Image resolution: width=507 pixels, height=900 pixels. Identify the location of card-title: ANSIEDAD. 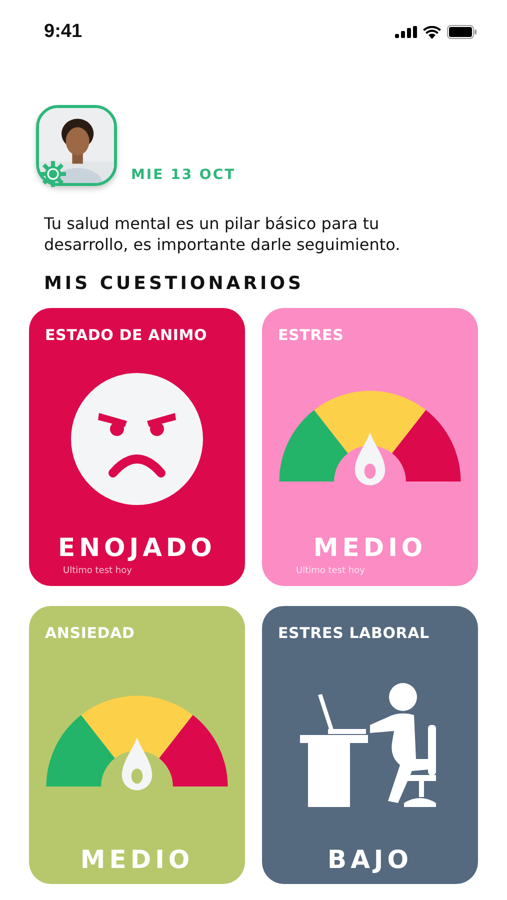
(90, 633).